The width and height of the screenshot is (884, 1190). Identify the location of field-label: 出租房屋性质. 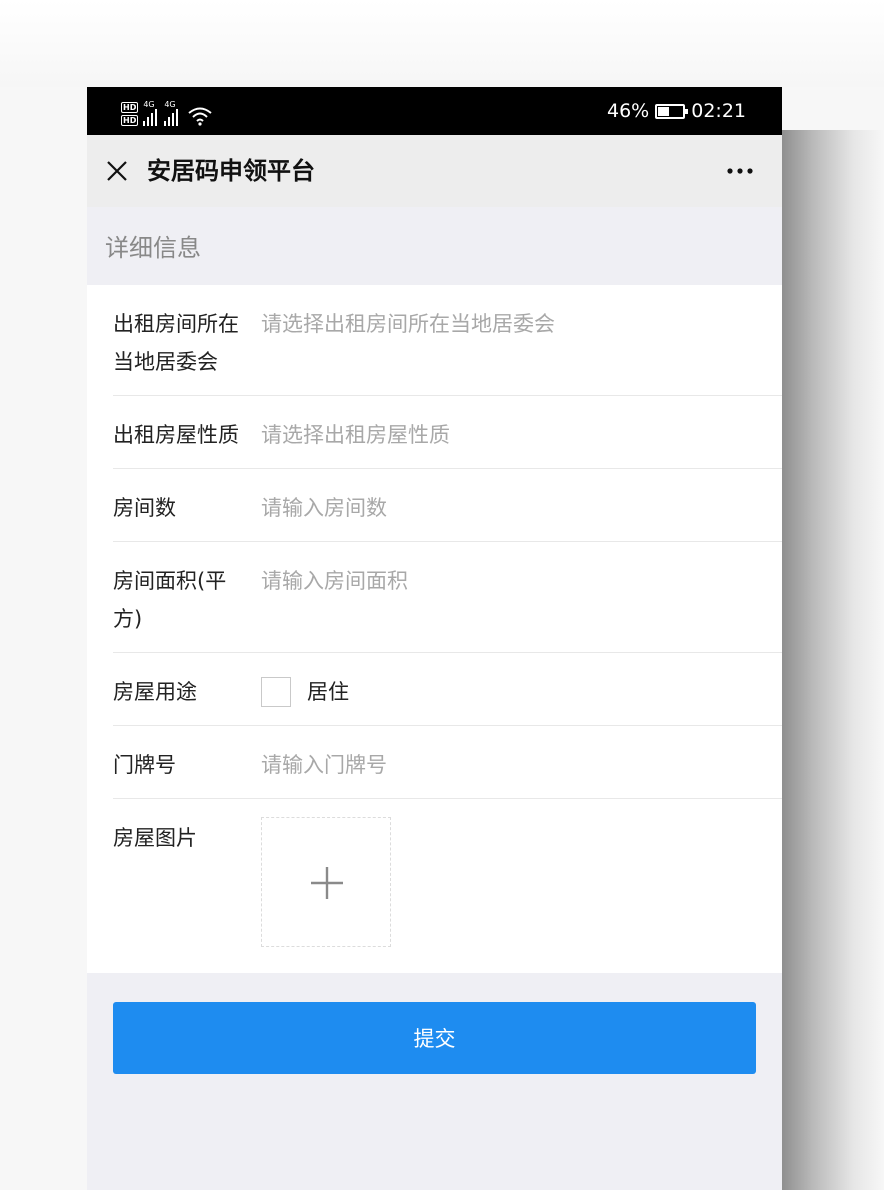
(176, 435).